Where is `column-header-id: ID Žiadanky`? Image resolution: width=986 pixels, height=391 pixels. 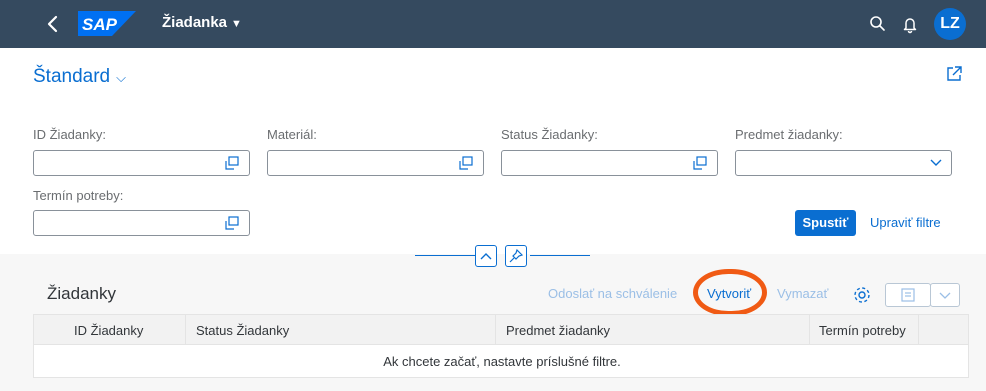 column-header-id: ID Žiadanky is located at coordinates (108, 330).